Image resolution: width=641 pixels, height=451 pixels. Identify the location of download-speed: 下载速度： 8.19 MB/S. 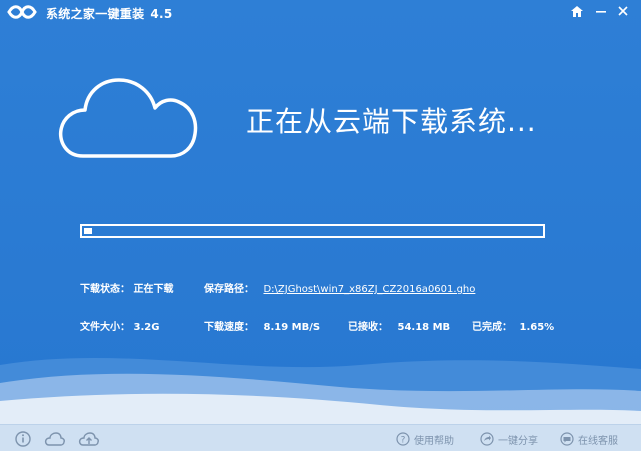
(262, 325).